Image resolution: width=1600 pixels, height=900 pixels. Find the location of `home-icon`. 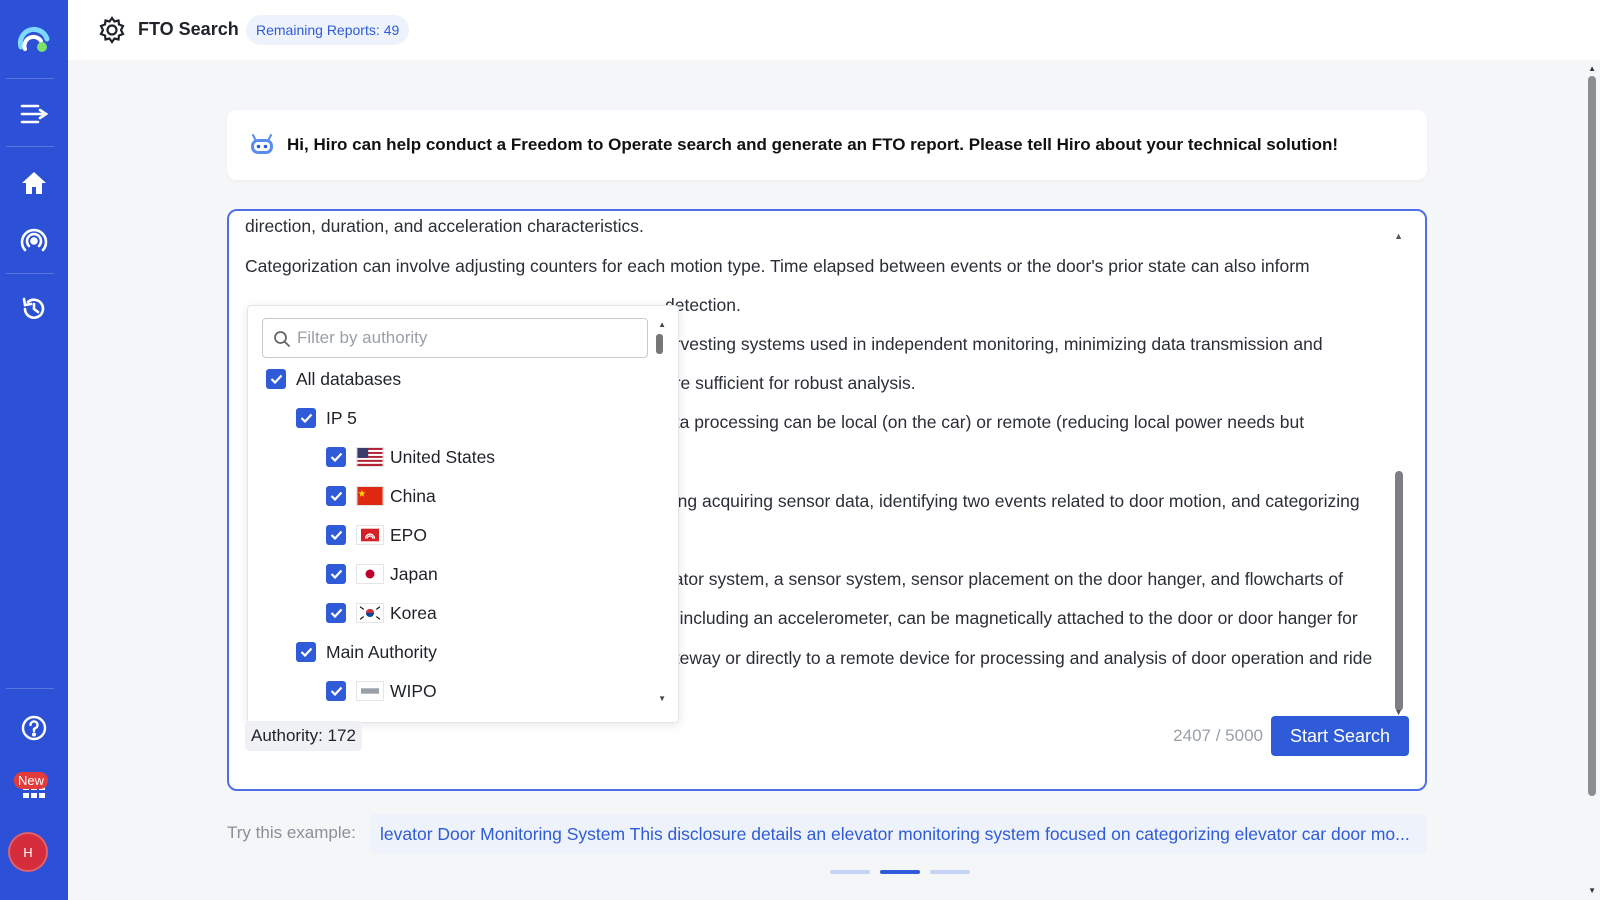

home-icon is located at coordinates (34, 183).